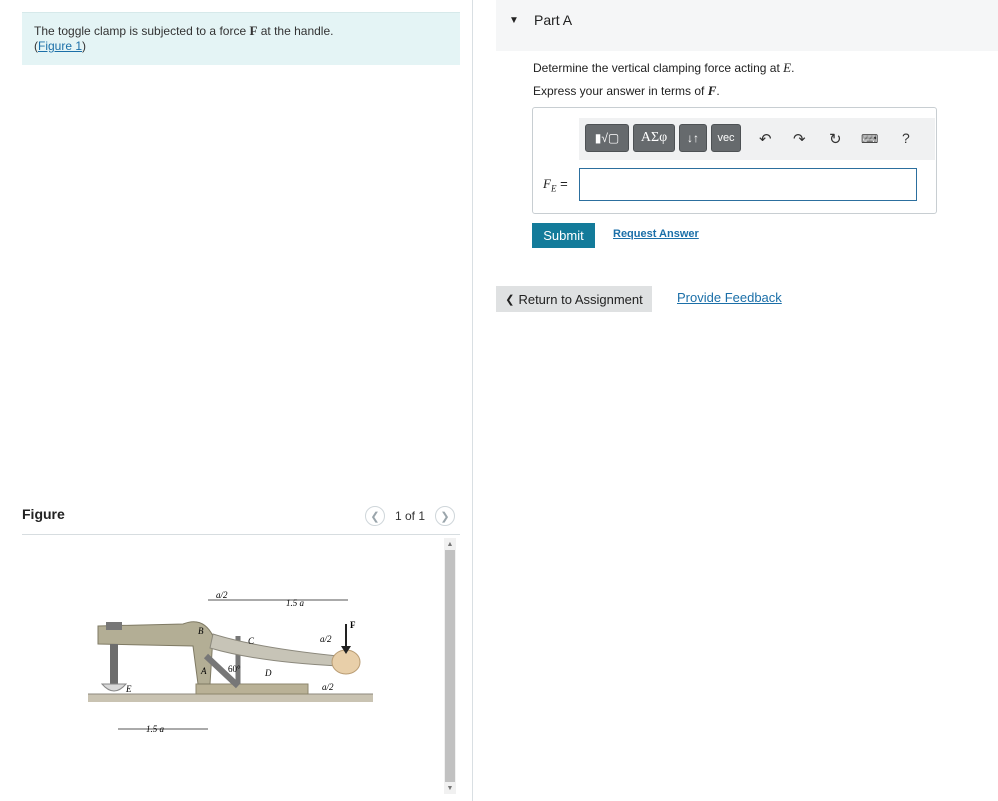  I want to click on screw-head, so click(114, 626).